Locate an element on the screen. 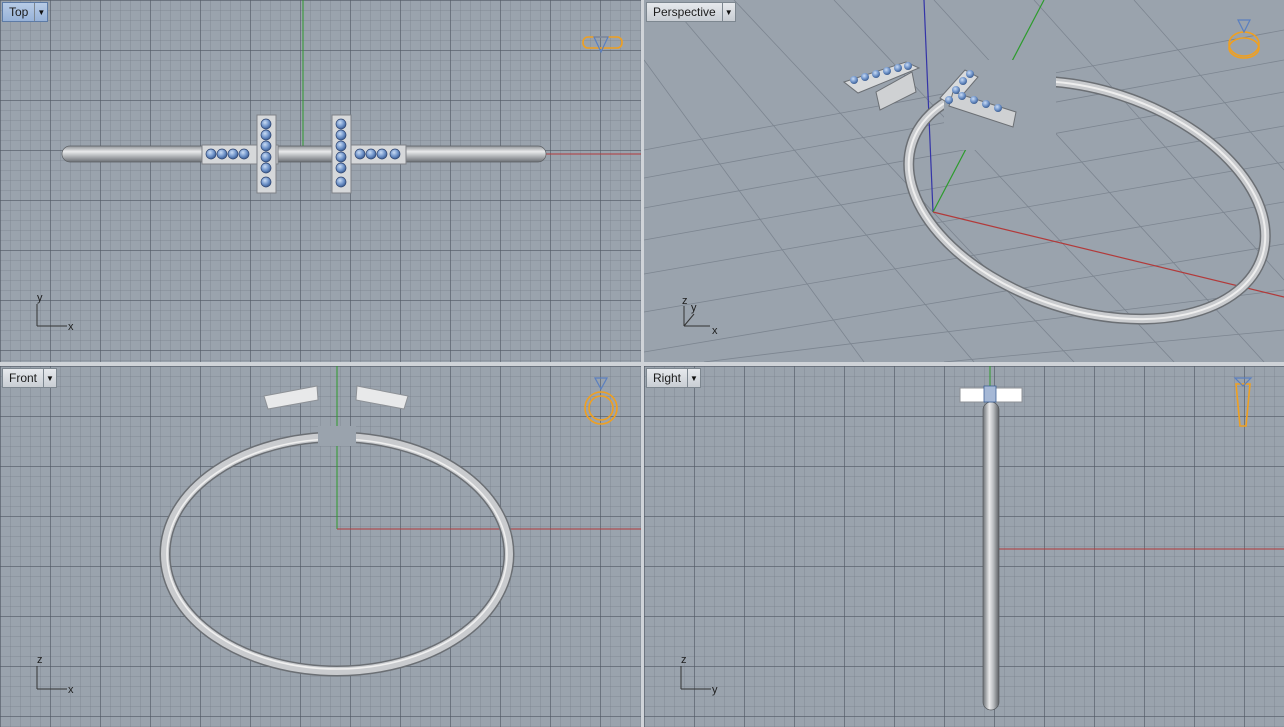  bangle-gap is located at coordinates (337, 436).